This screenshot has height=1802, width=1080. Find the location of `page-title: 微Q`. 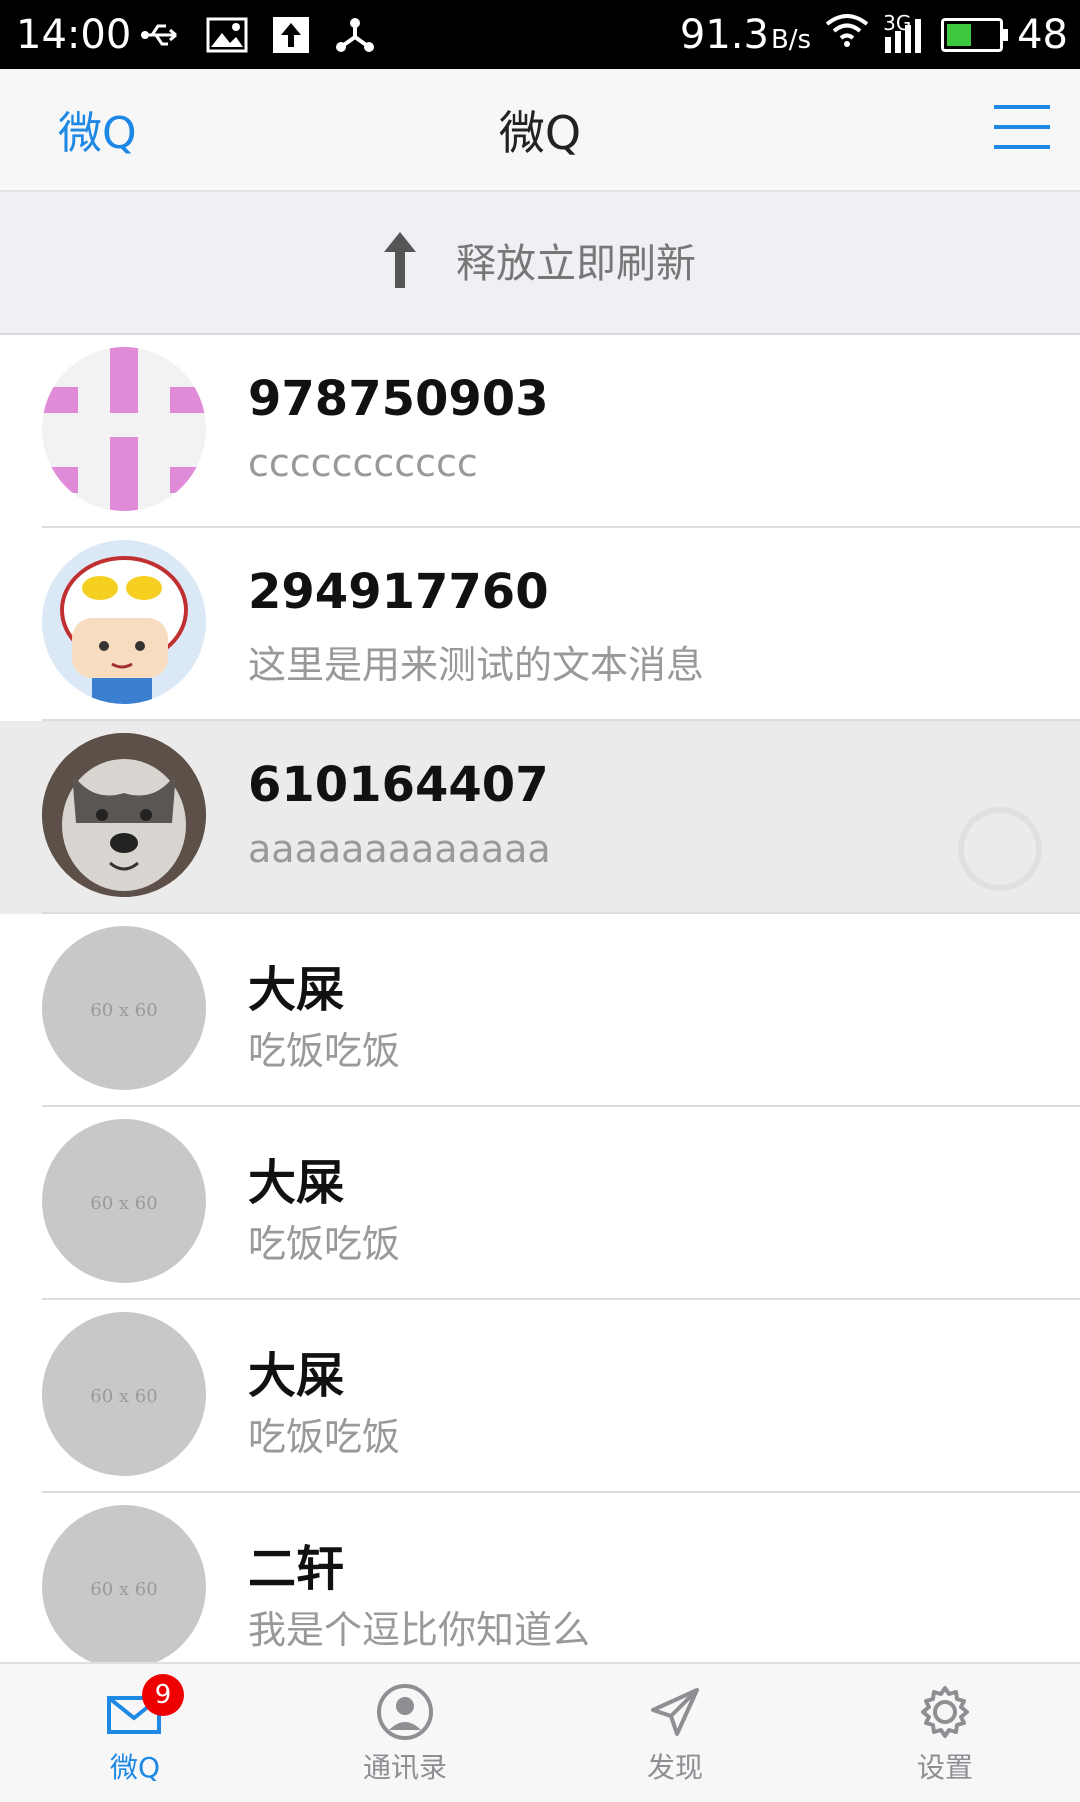

page-title: 微Q is located at coordinates (540, 133).